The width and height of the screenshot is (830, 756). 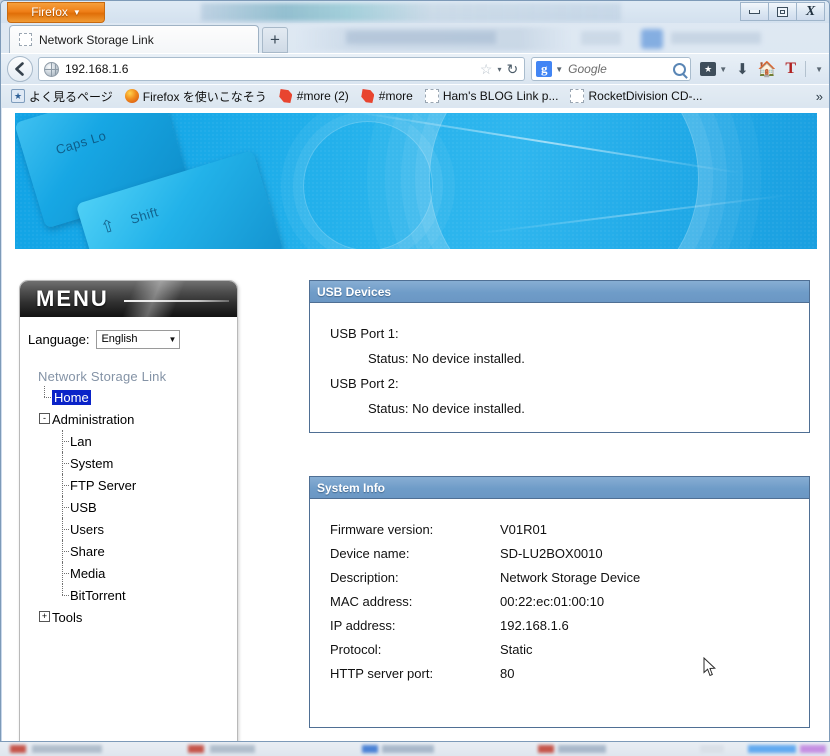 I want to click on usb-port-status: Status: No device installed., so click(x=446, y=408).